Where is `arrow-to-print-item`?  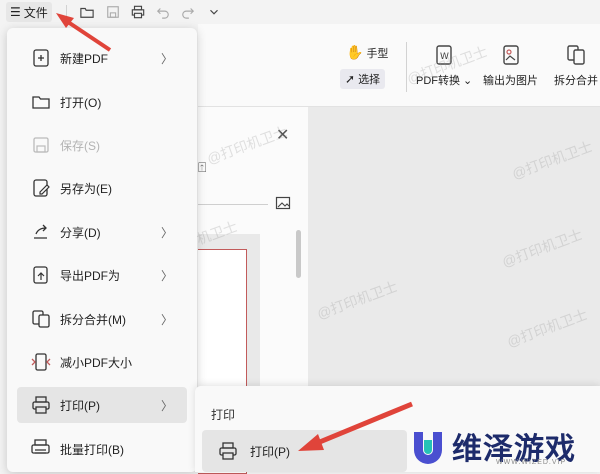 arrow-to-print-item is located at coordinates (355, 426).